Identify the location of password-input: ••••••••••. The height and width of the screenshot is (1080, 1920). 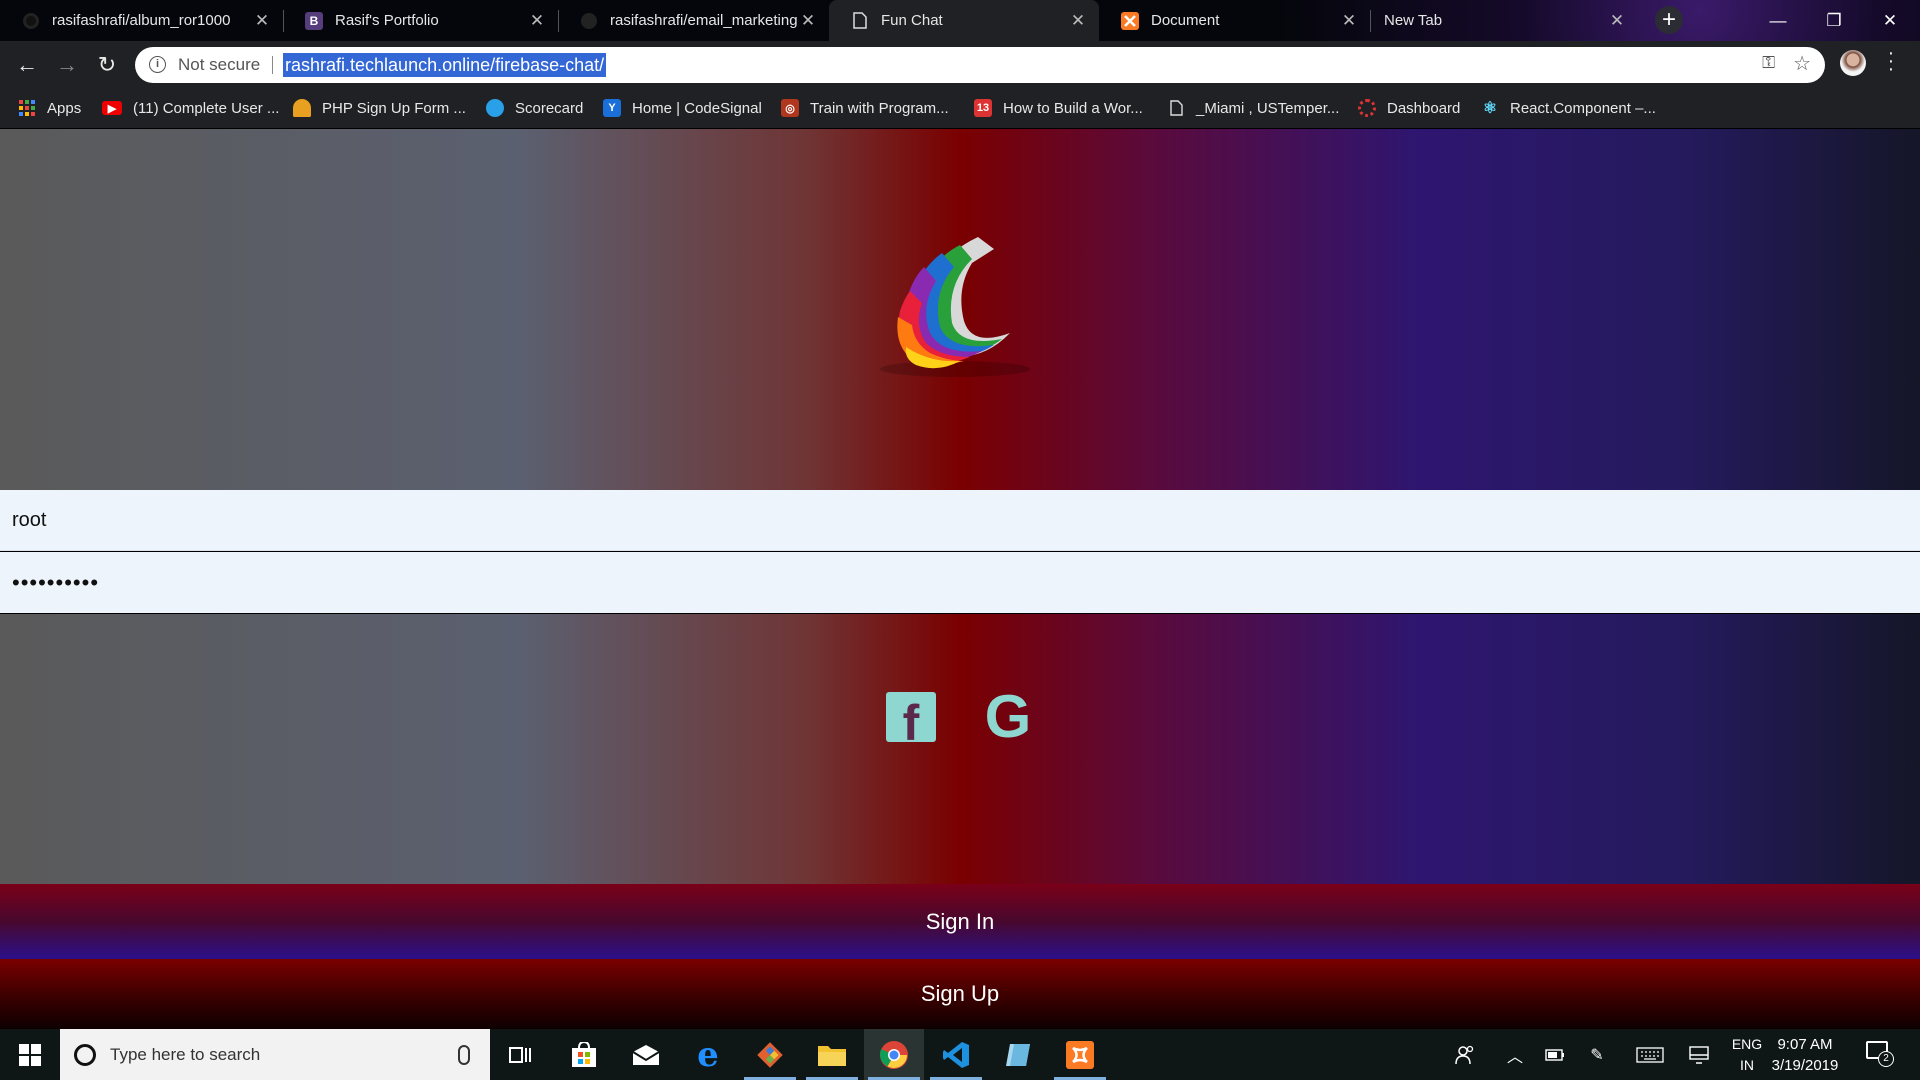
(960, 582).